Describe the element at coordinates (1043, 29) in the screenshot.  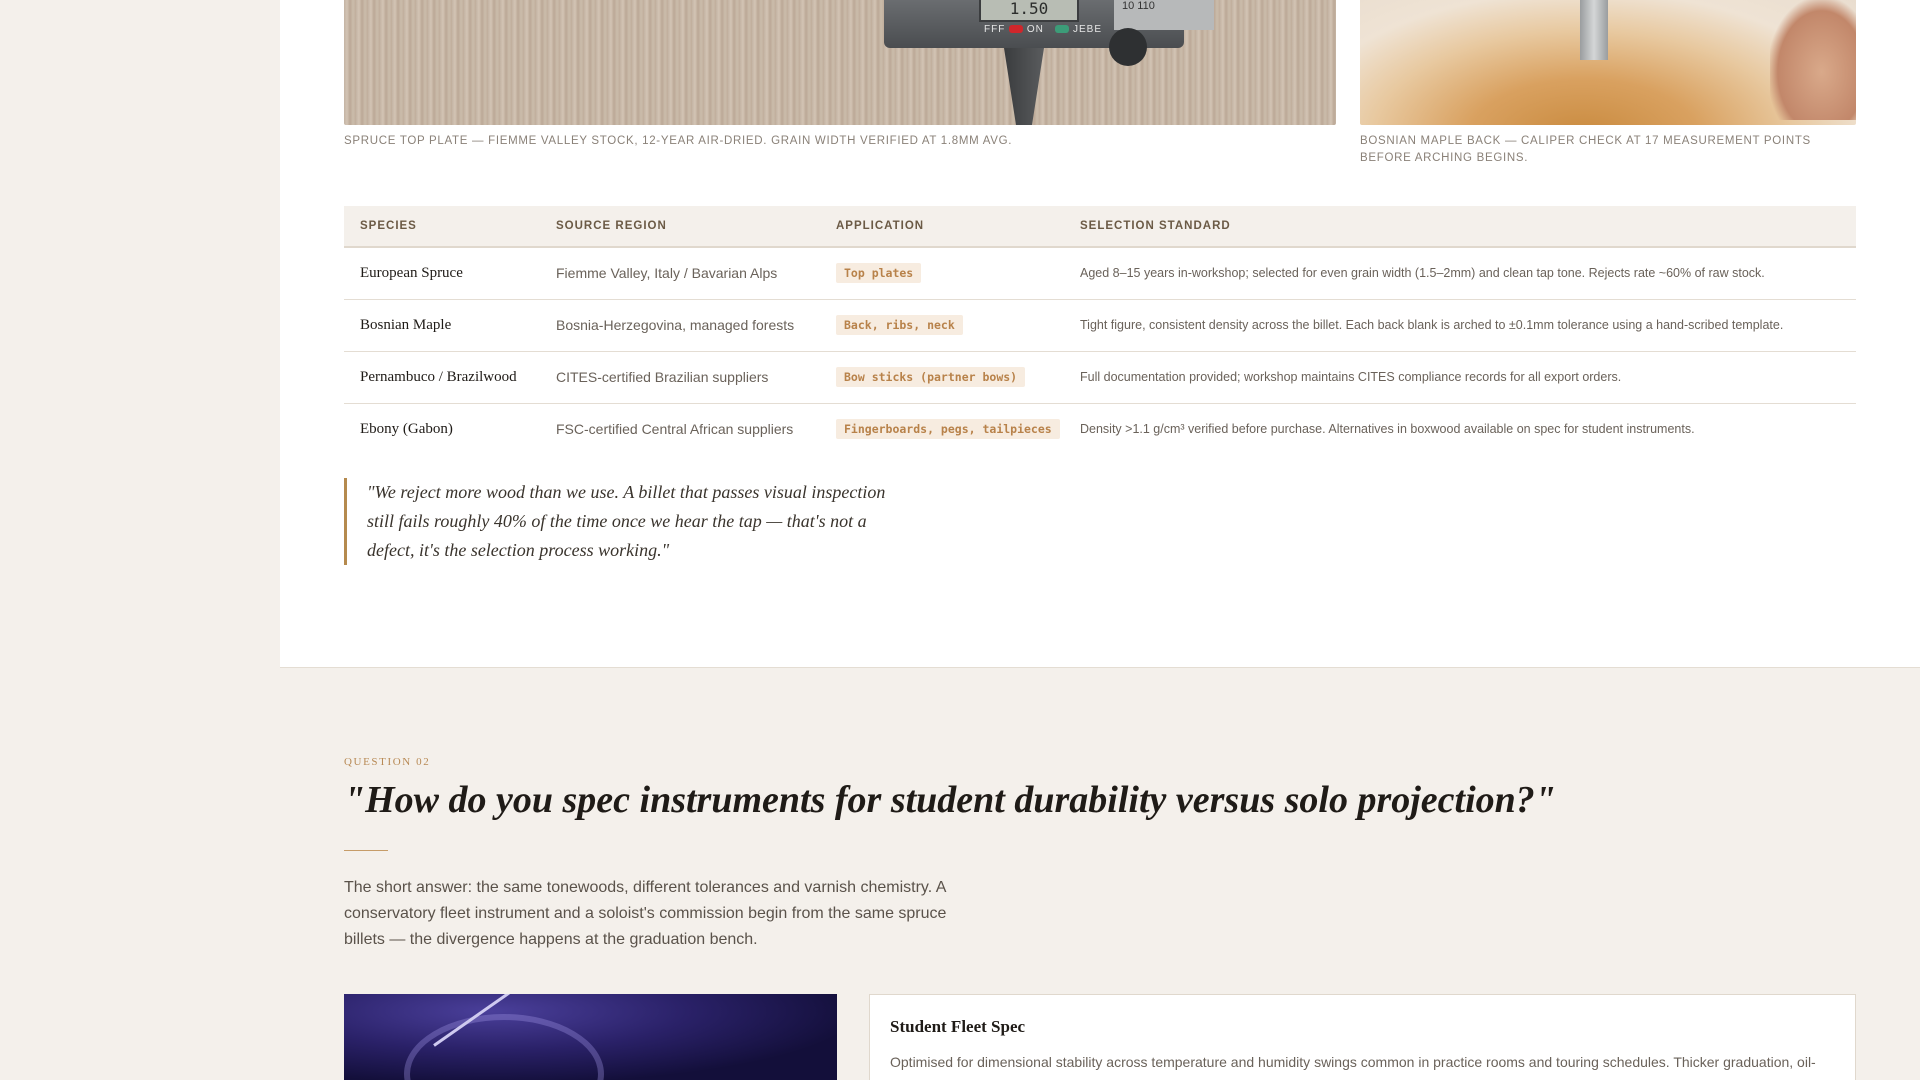
I see `caliper-buttons: FFF ON JEBE` at that location.